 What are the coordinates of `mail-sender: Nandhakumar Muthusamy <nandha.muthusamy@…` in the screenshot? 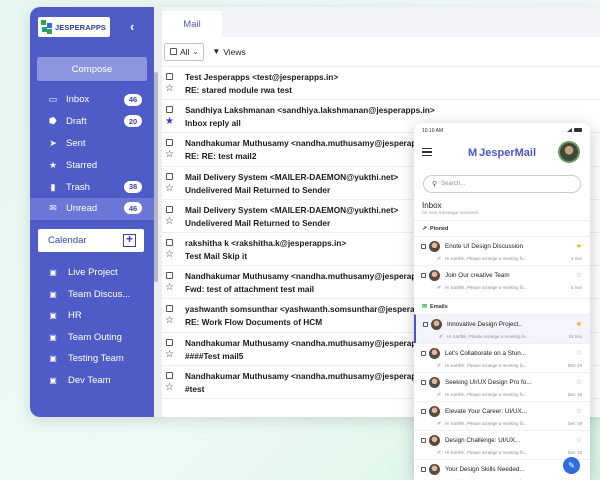 It's located at (313, 143).